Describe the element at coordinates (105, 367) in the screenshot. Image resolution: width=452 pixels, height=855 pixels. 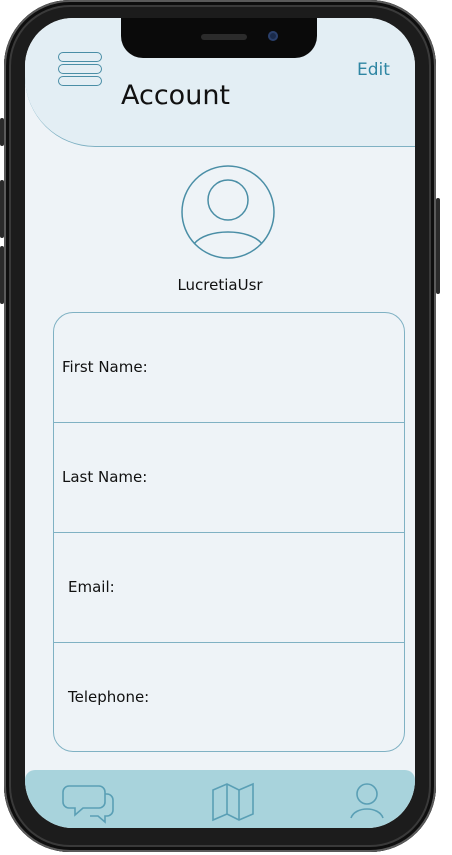
I see `first-name-label: First Name:` at that location.